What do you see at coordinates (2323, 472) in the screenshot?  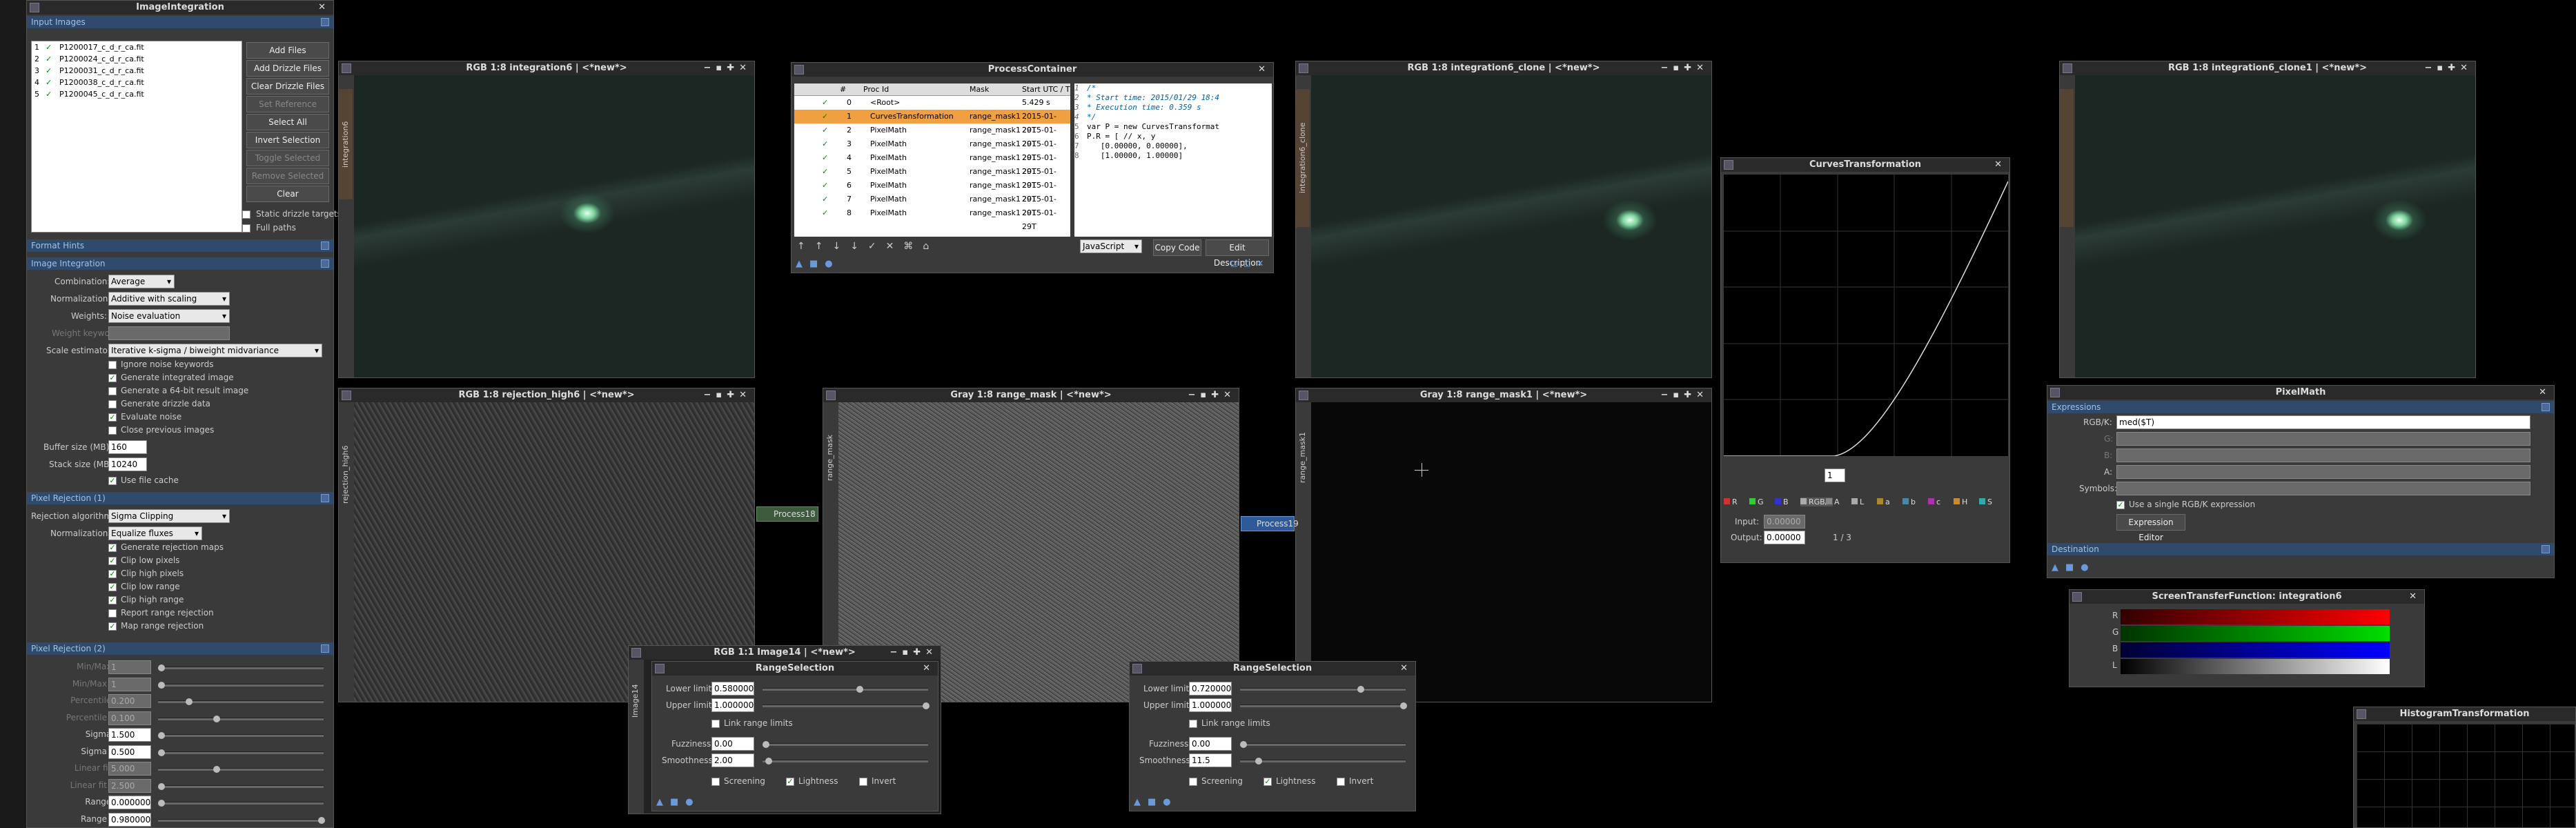 I see `a-expression` at bounding box center [2323, 472].